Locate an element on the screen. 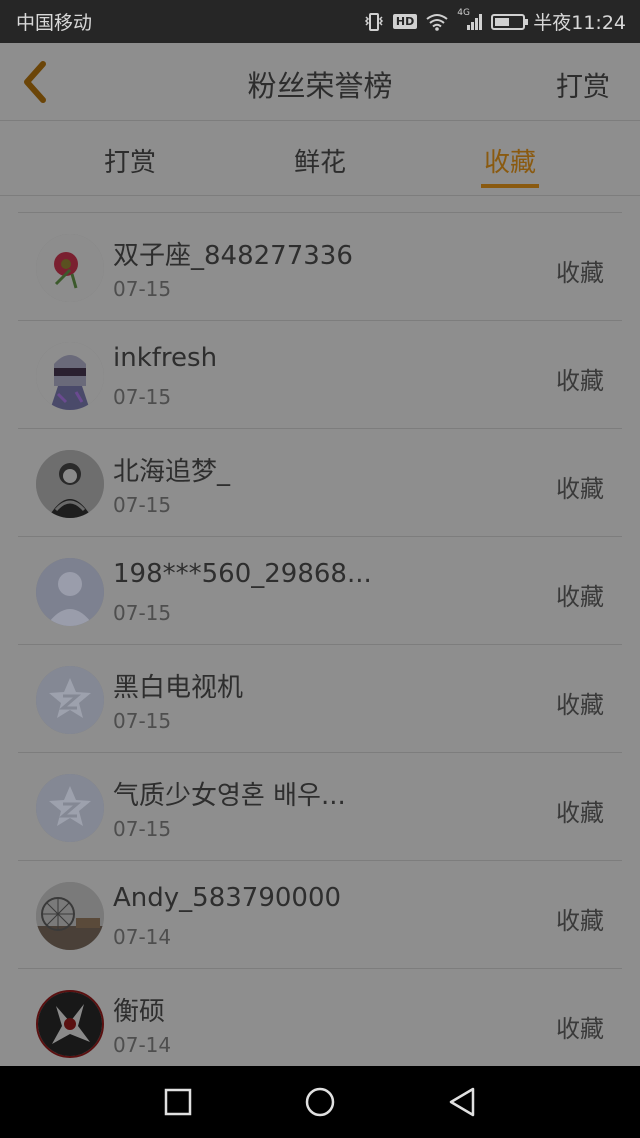 This screenshot has width=640, height=1138. status-icons: HD 4G 半夜11:24 is located at coordinates (494, 21).